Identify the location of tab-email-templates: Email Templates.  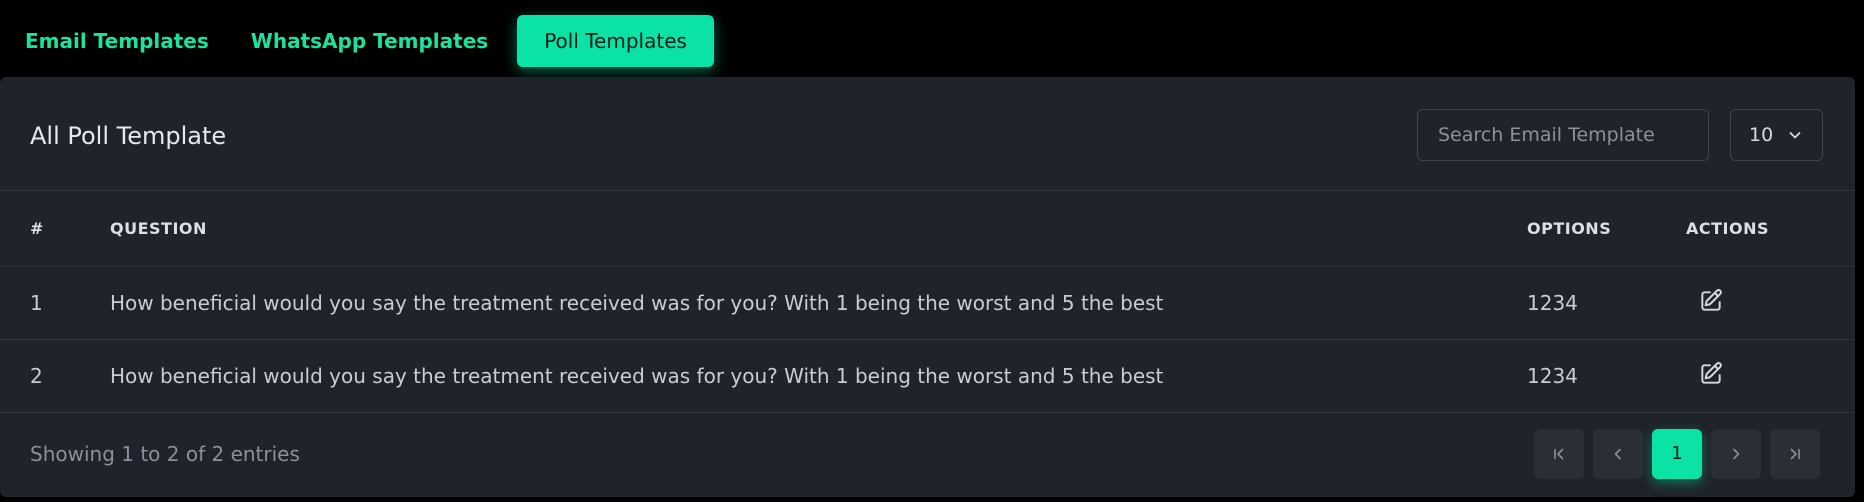
(117, 41).